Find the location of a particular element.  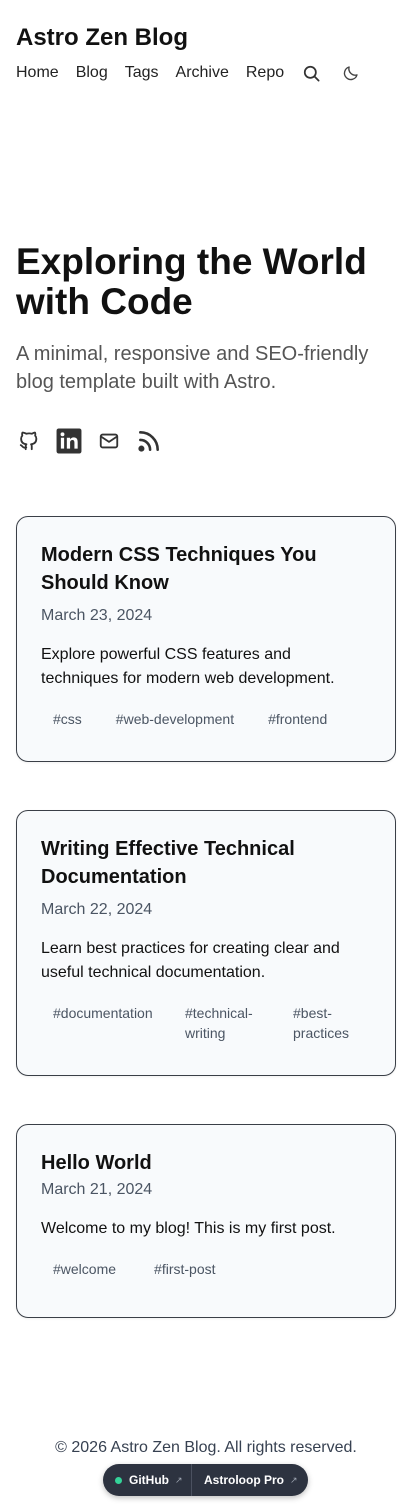

social-links is located at coordinates (96, 441).